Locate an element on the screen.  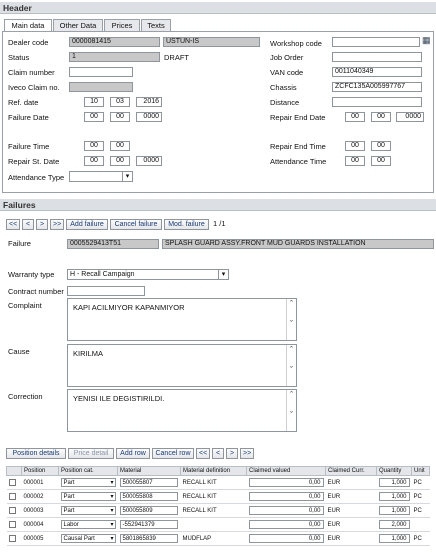
column-header-claimed-curr: Claimed Curr. is located at coordinates (351, 471).